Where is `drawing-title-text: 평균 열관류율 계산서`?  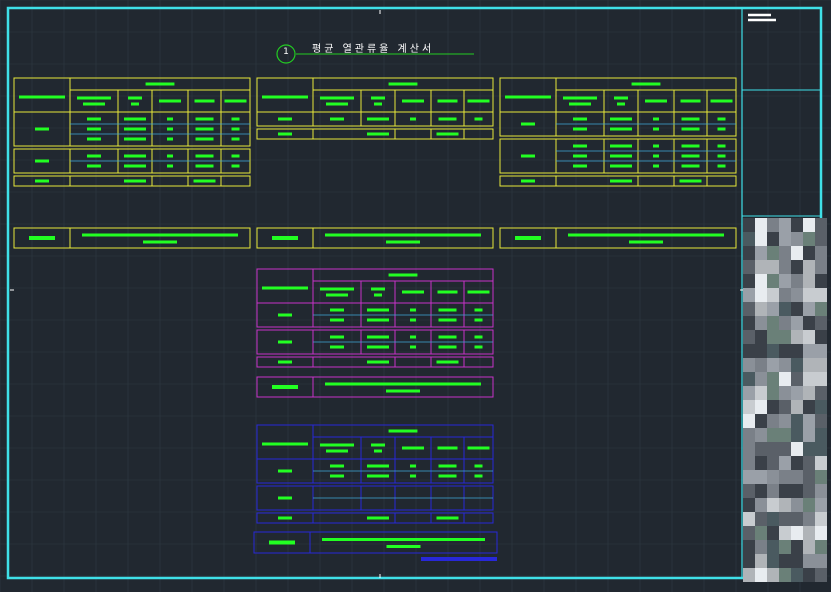 drawing-title-text: 평균 열관류율 계산서 is located at coordinates (373, 49).